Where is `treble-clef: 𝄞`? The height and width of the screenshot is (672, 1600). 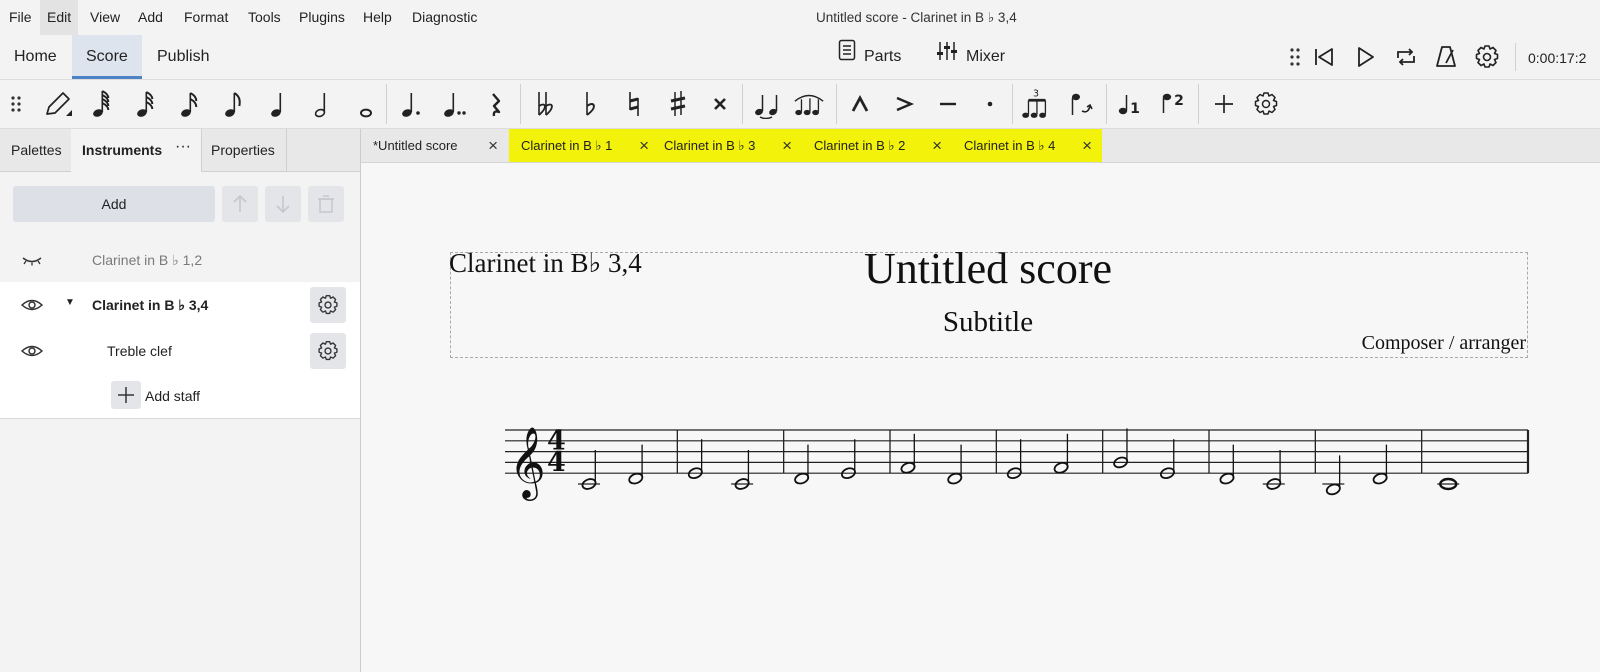 treble-clef: 𝄞 is located at coordinates (527, 463).